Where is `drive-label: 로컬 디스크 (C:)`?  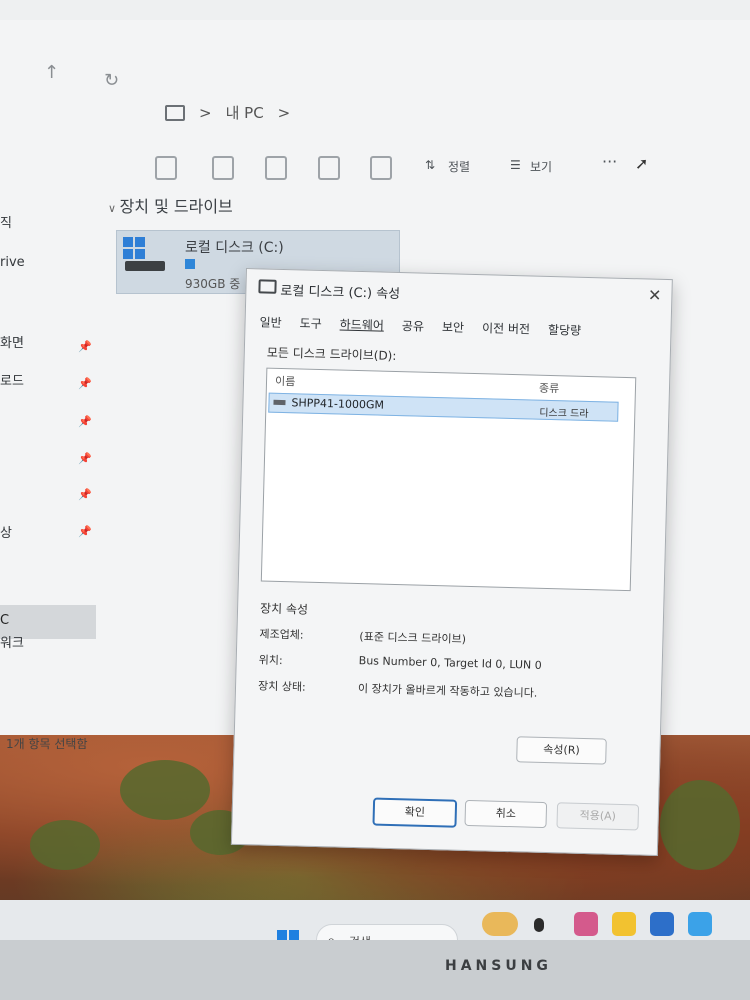 drive-label: 로컬 디스크 (C:) is located at coordinates (234, 248).